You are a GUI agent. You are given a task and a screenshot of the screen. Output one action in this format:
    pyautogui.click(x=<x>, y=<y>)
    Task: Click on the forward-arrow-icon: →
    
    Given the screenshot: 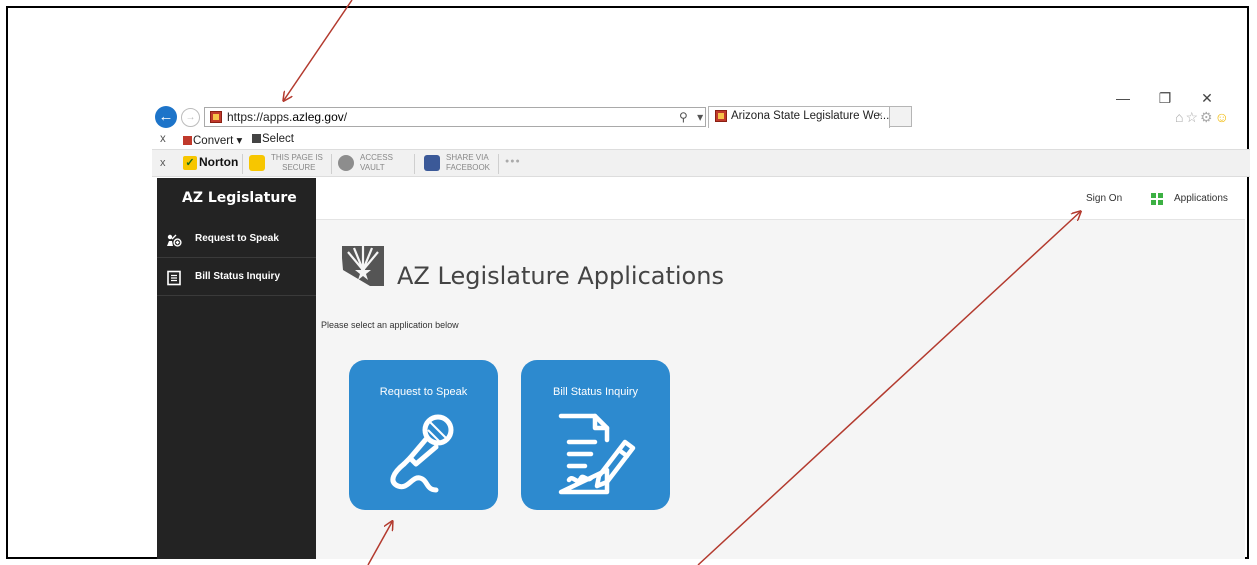 What is the action you would take?
    pyautogui.click(x=190, y=117)
    